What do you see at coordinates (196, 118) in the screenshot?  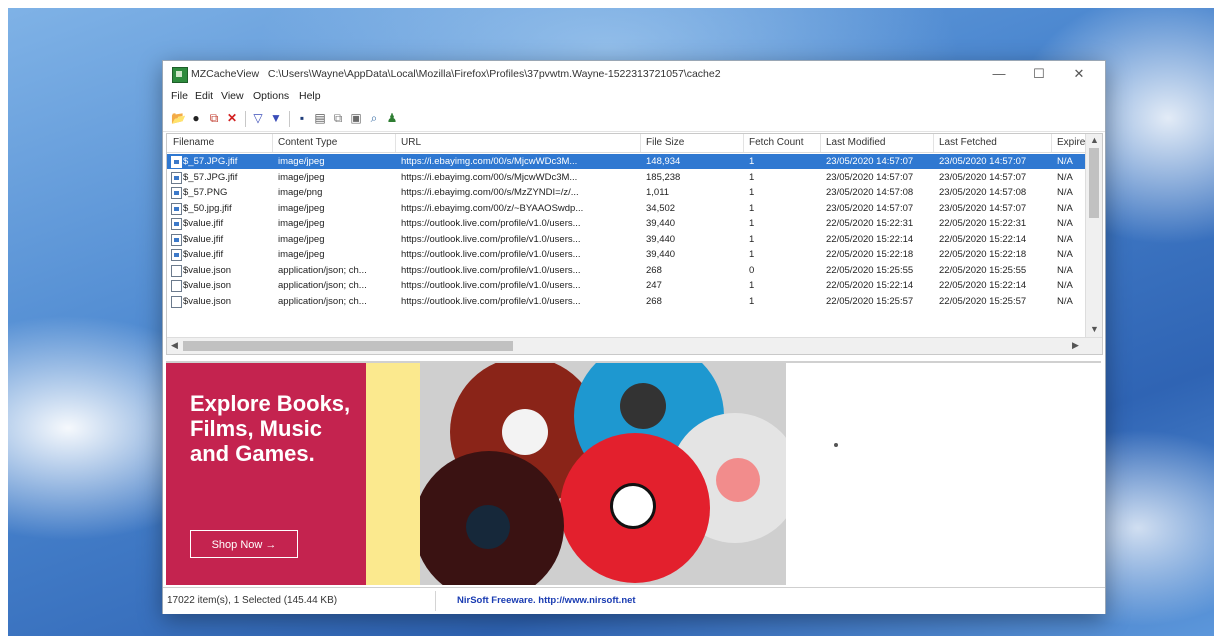 I see `refresh-icon: ●` at bounding box center [196, 118].